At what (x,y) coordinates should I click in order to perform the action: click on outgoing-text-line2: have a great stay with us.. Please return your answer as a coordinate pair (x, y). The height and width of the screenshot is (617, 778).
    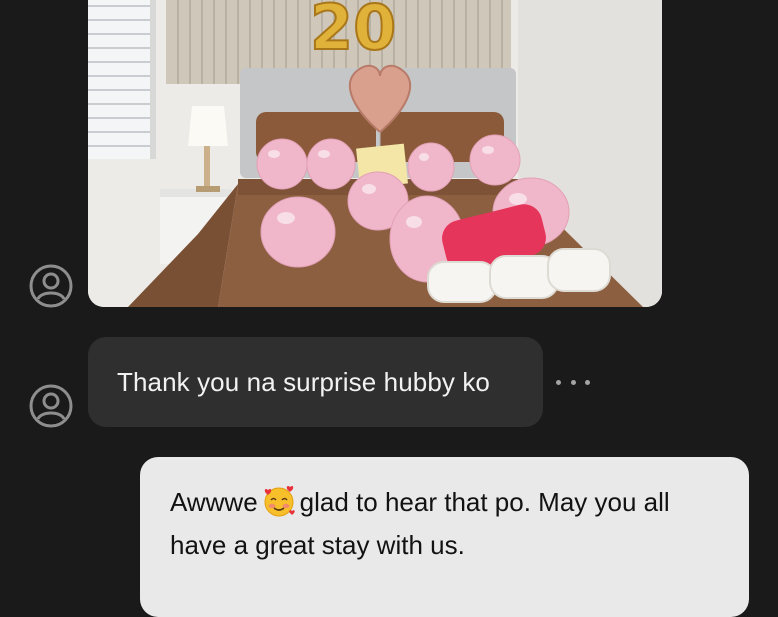
    Looking at the image, I should click on (317, 545).